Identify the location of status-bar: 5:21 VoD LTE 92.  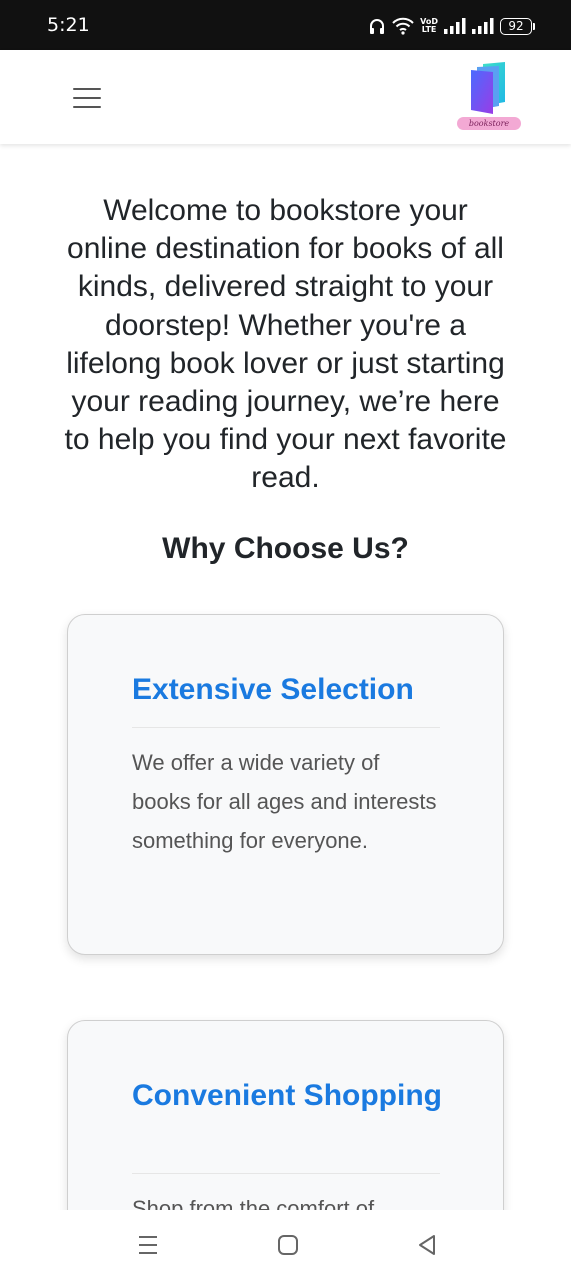
(285, 25).